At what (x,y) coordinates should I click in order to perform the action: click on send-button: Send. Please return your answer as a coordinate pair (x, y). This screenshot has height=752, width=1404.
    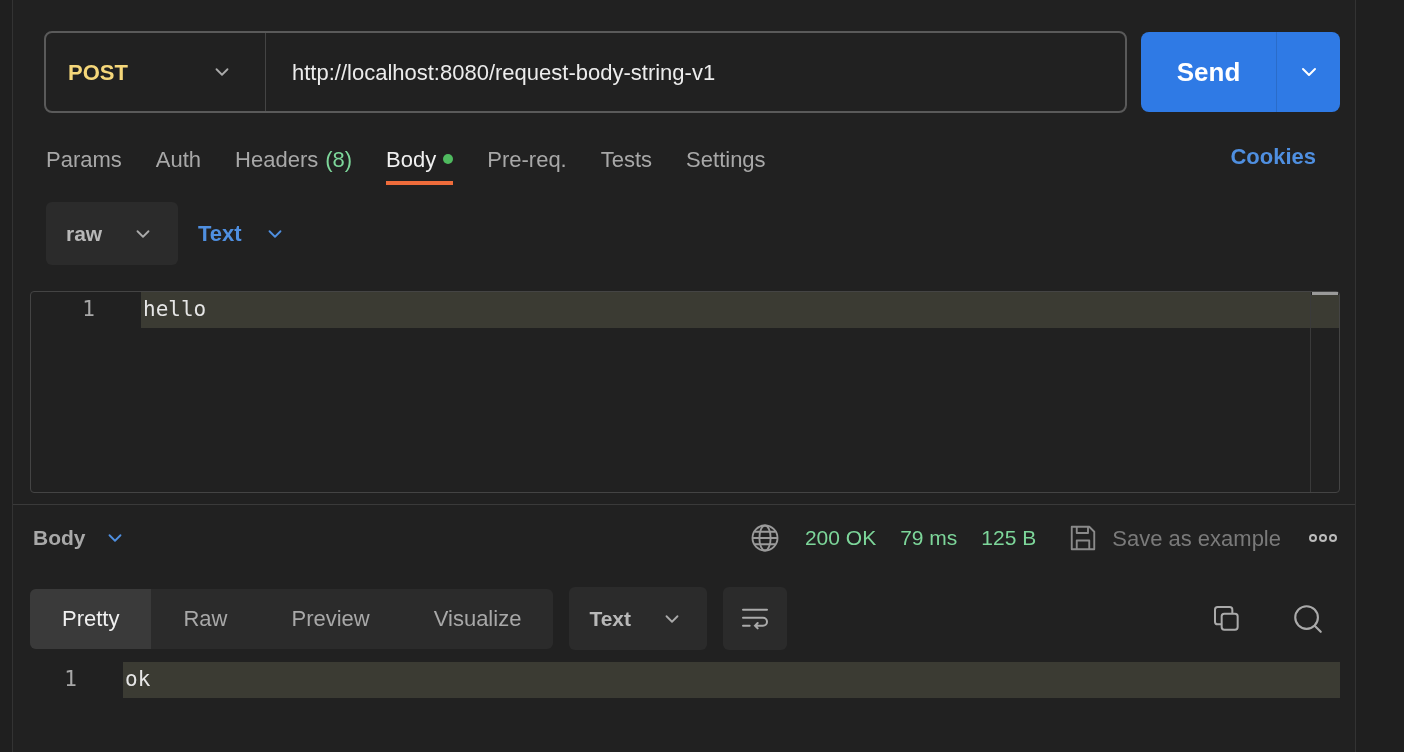
    Looking at the image, I should click on (1208, 72).